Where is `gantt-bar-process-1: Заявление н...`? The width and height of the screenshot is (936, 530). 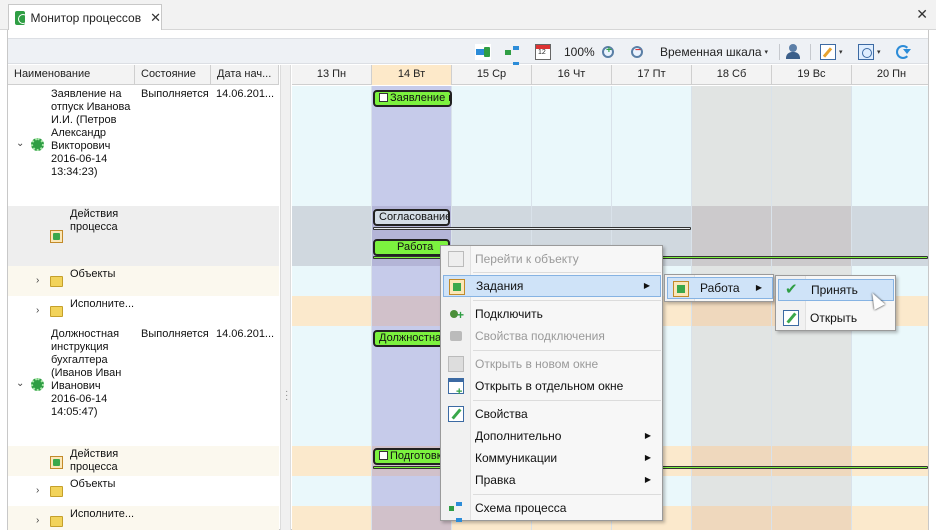 gantt-bar-process-1: Заявление н... is located at coordinates (412, 98).